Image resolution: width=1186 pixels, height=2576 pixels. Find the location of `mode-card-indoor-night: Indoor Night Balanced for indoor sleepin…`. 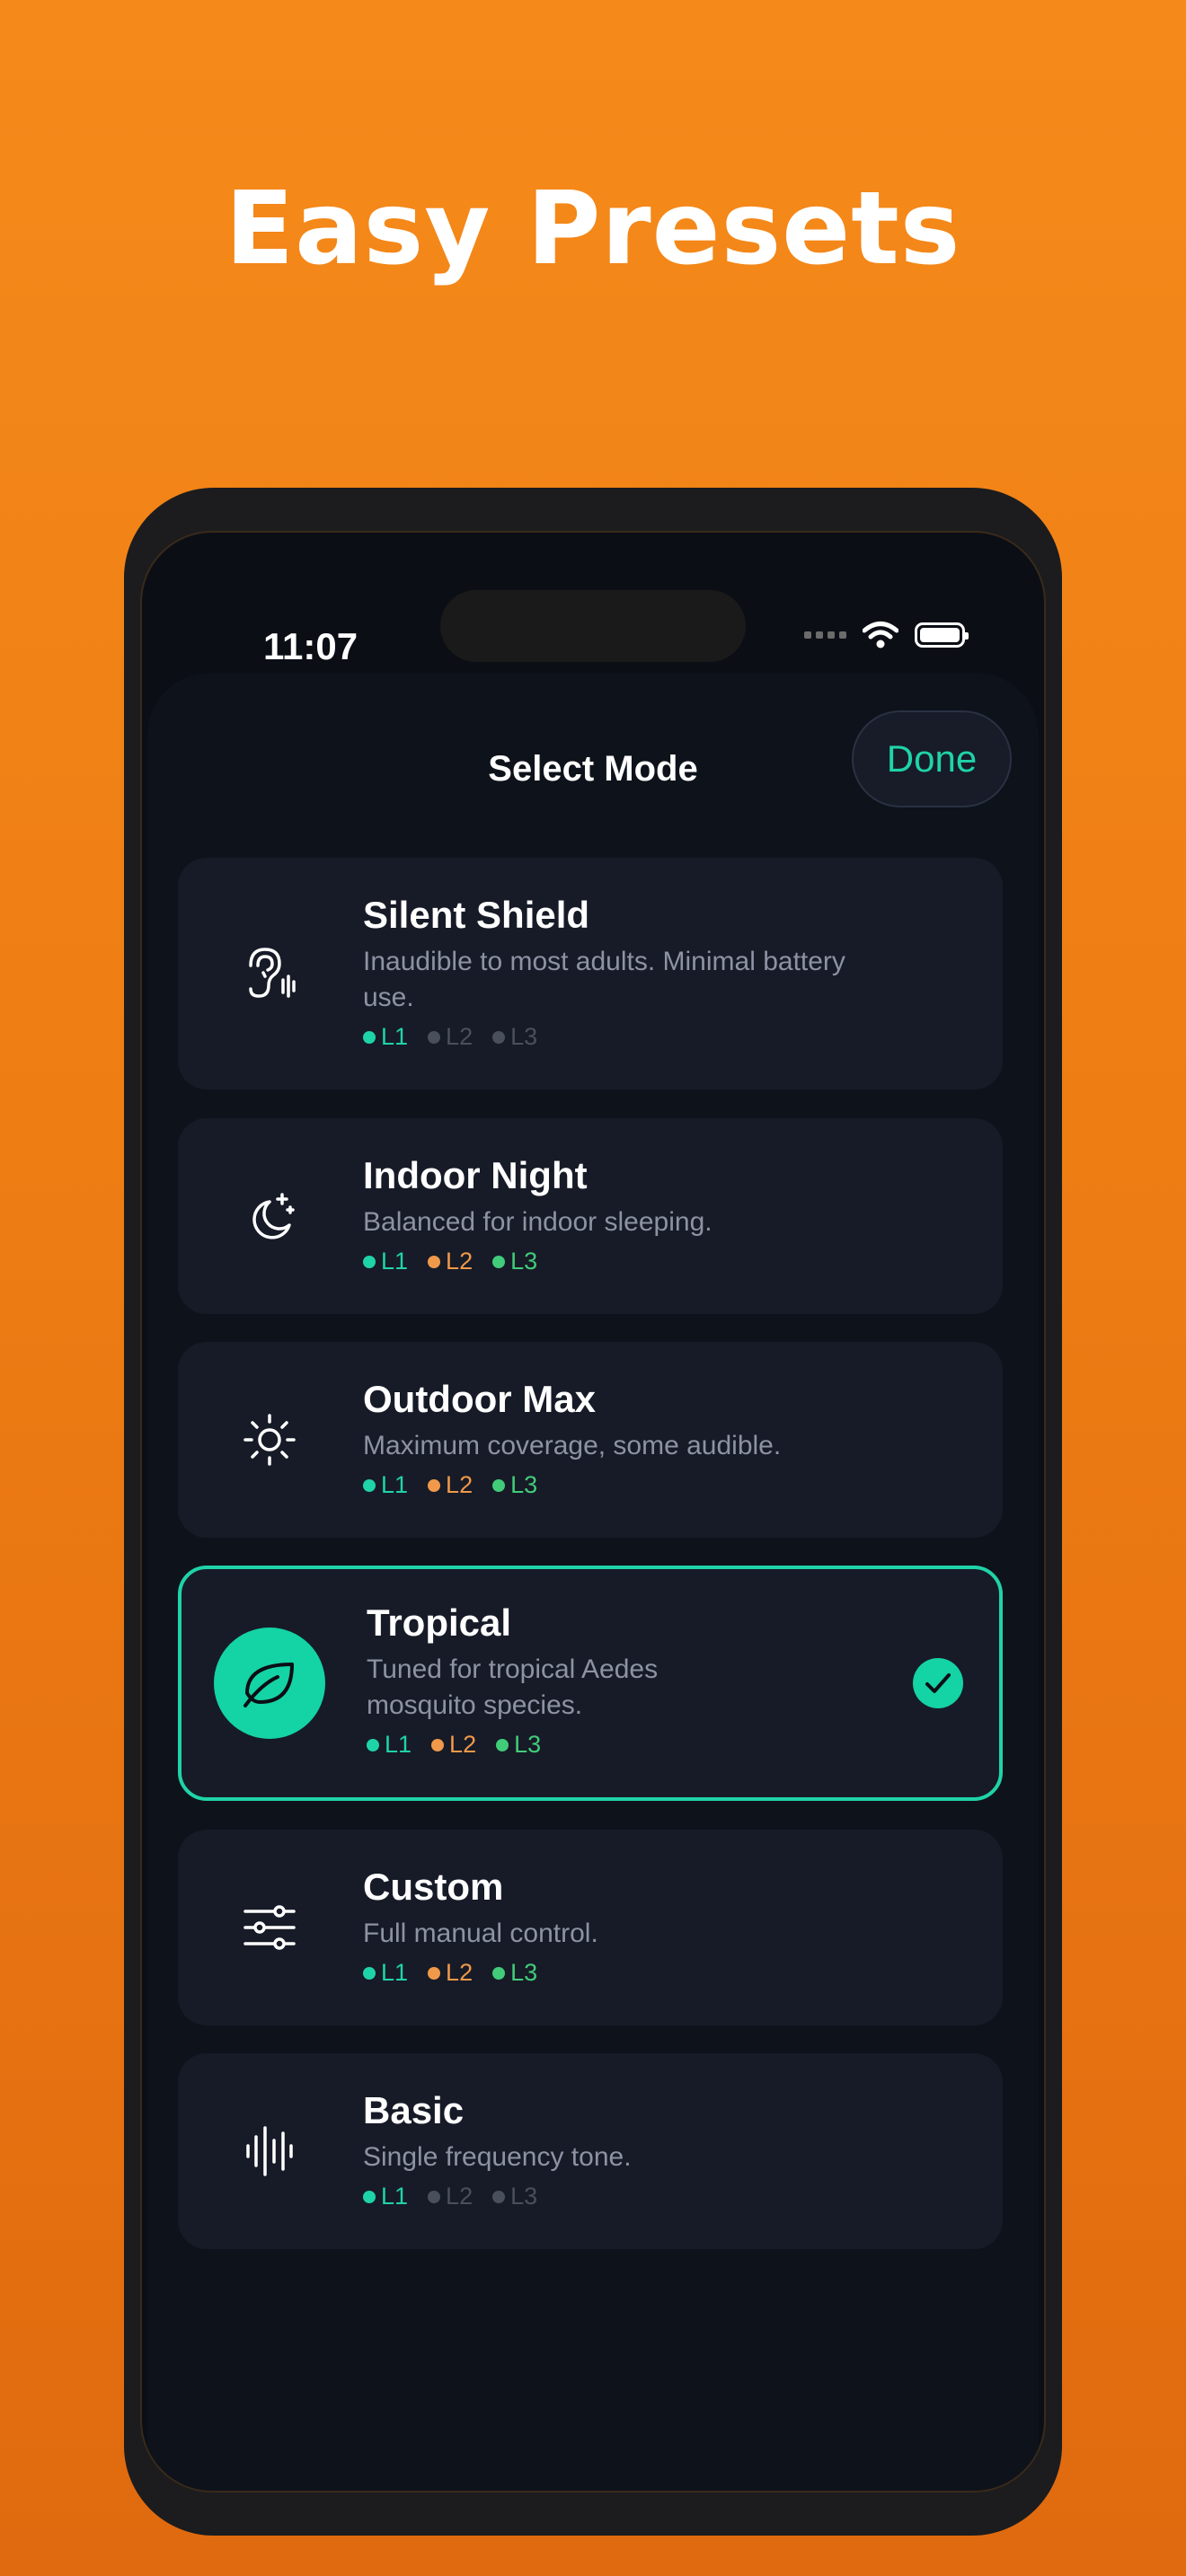

mode-card-indoor-night: Indoor Night Balanced for indoor sleepin… is located at coordinates (590, 1216).